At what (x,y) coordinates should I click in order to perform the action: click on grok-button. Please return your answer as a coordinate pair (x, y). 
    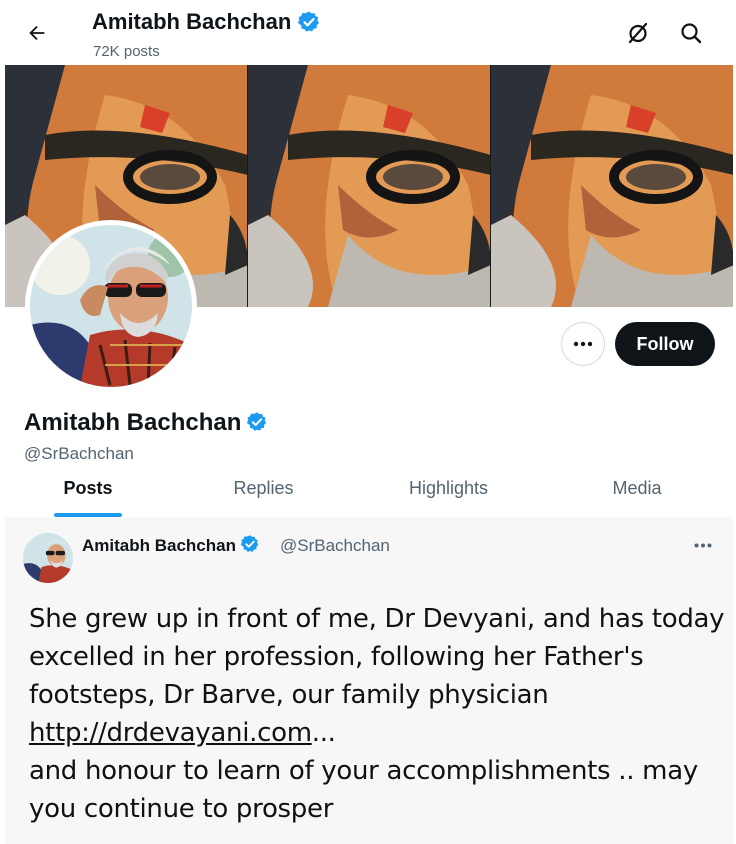
    Looking at the image, I should click on (638, 33).